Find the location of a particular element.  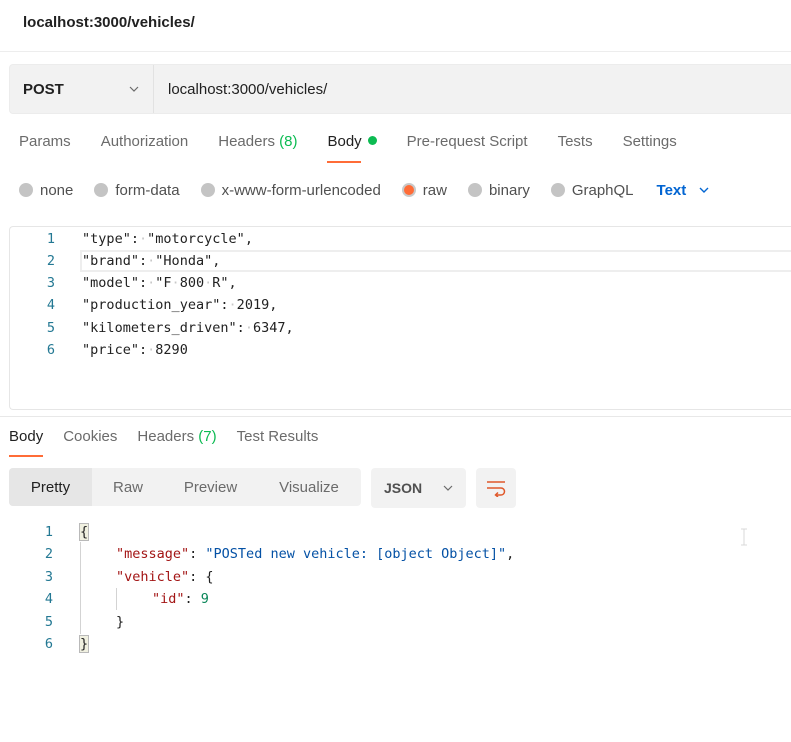

view-pretty-button: Pretty is located at coordinates (50, 487).